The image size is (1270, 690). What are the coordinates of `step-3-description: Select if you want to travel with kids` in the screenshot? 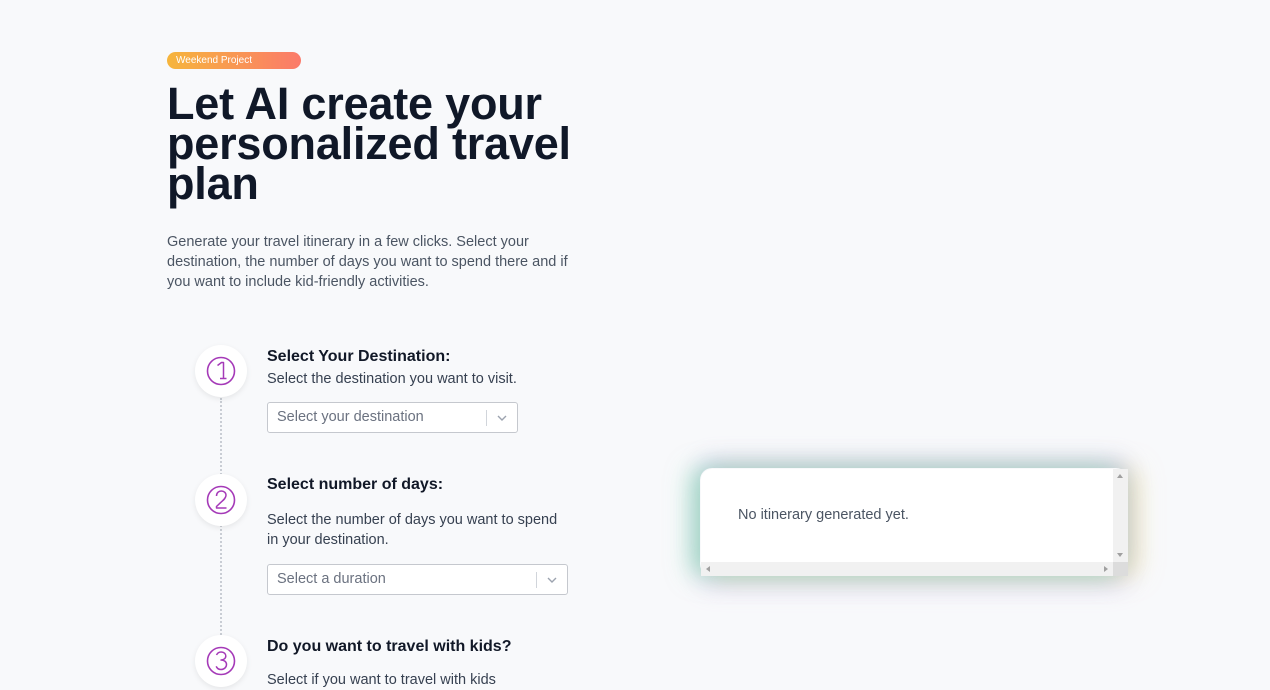 It's located at (381, 680).